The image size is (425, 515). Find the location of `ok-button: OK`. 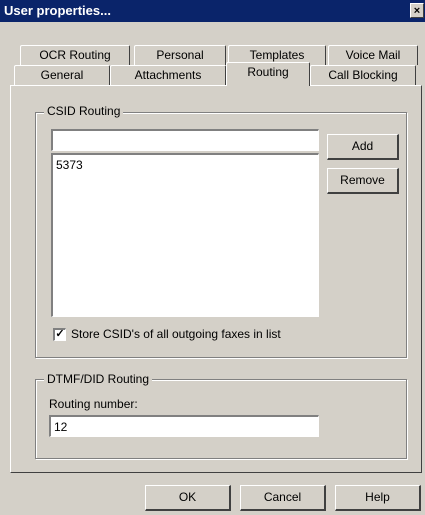

ok-button: OK is located at coordinates (188, 498).